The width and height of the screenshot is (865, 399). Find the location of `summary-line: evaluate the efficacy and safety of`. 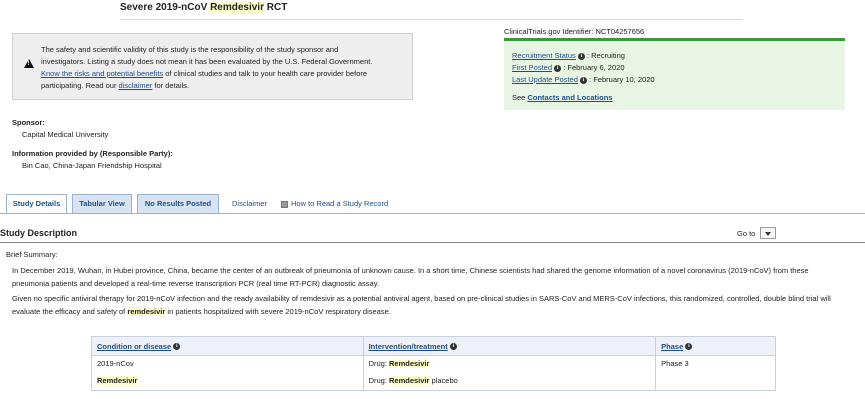

summary-line: evaluate the efficacy and safety of is located at coordinates (70, 311).